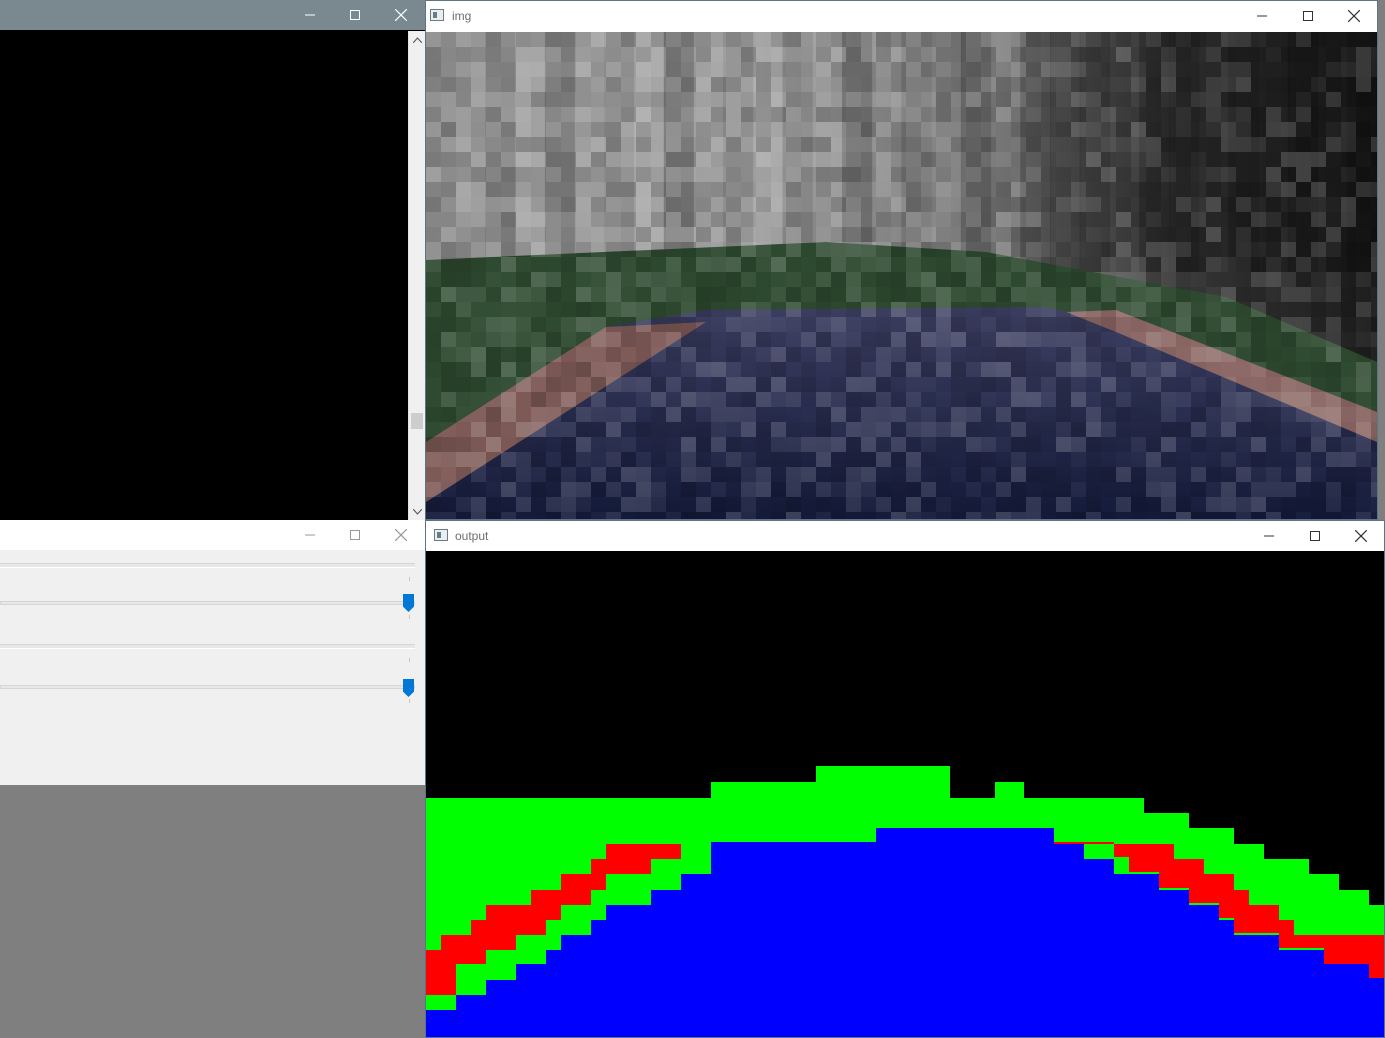  Describe the element at coordinates (417, 511) in the screenshot. I see `scroll-down-arrow` at that location.